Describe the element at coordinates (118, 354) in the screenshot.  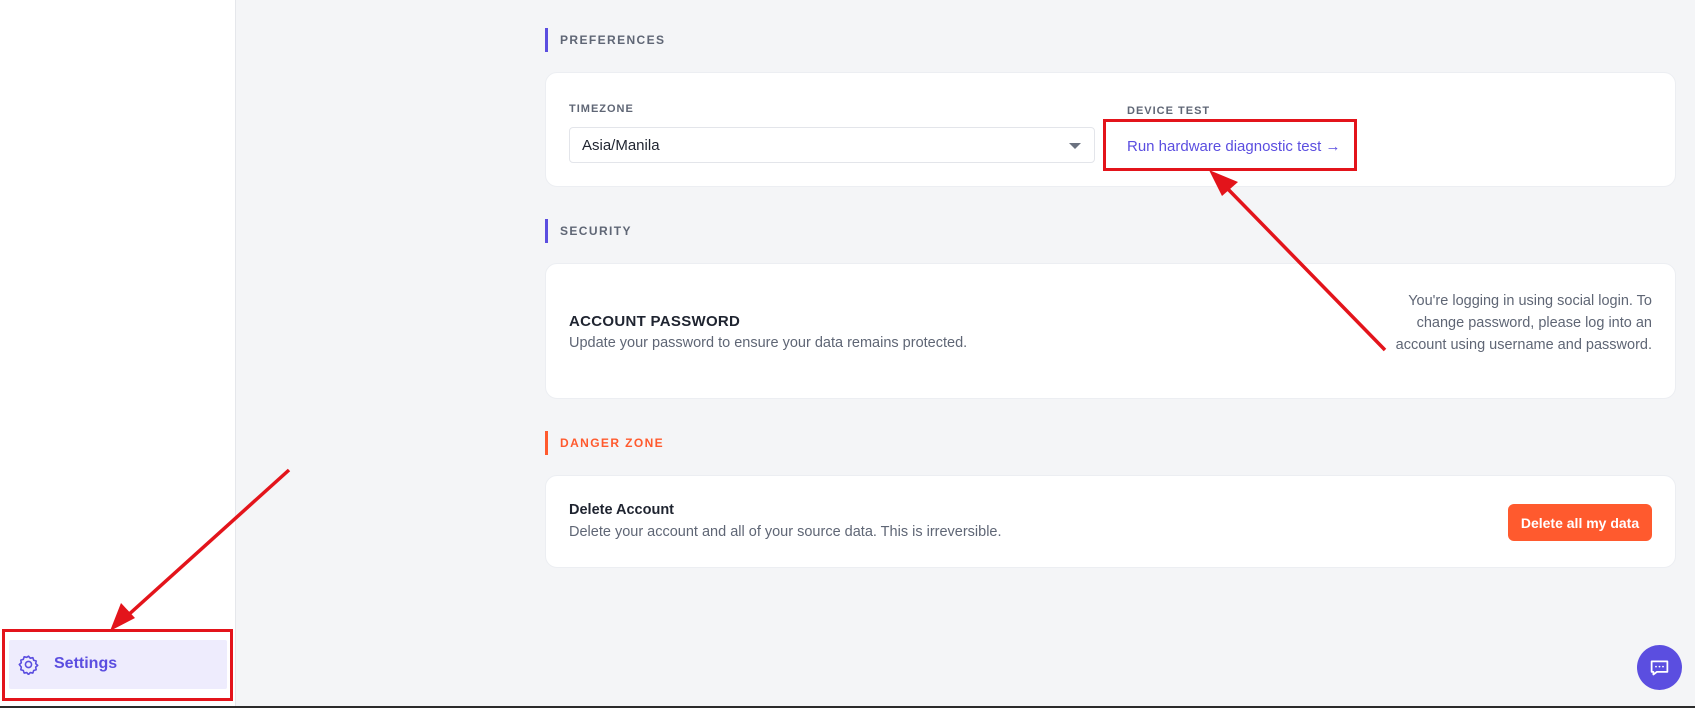
I see `sidebar: Settings` at that location.